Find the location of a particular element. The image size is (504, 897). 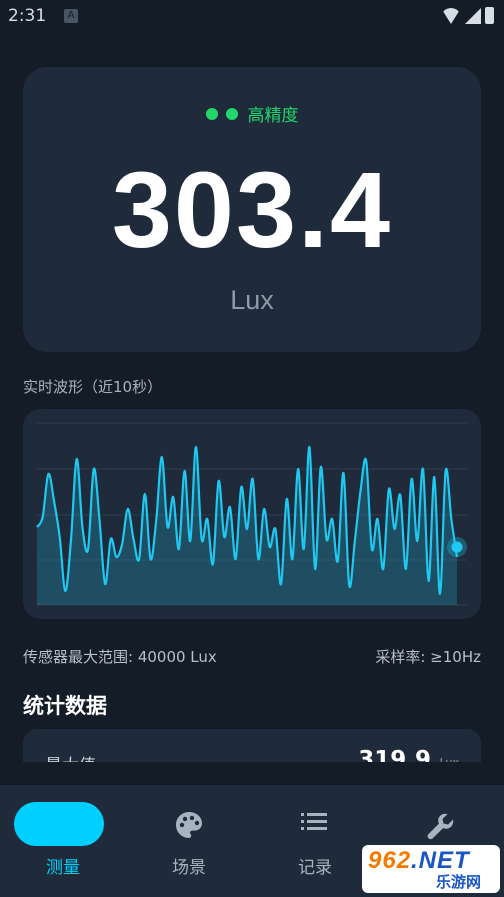

waveform-current-marker is located at coordinates (457, 547).